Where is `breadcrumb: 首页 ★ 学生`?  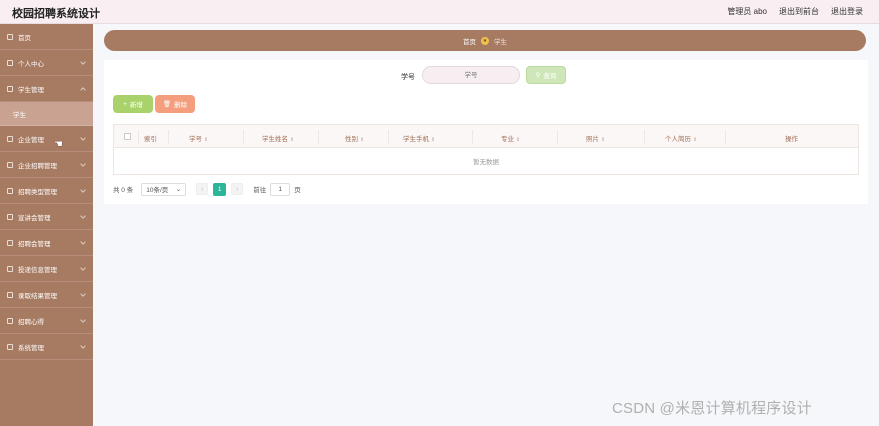 breadcrumb: 首页 ★ 学生 is located at coordinates (485, 40).